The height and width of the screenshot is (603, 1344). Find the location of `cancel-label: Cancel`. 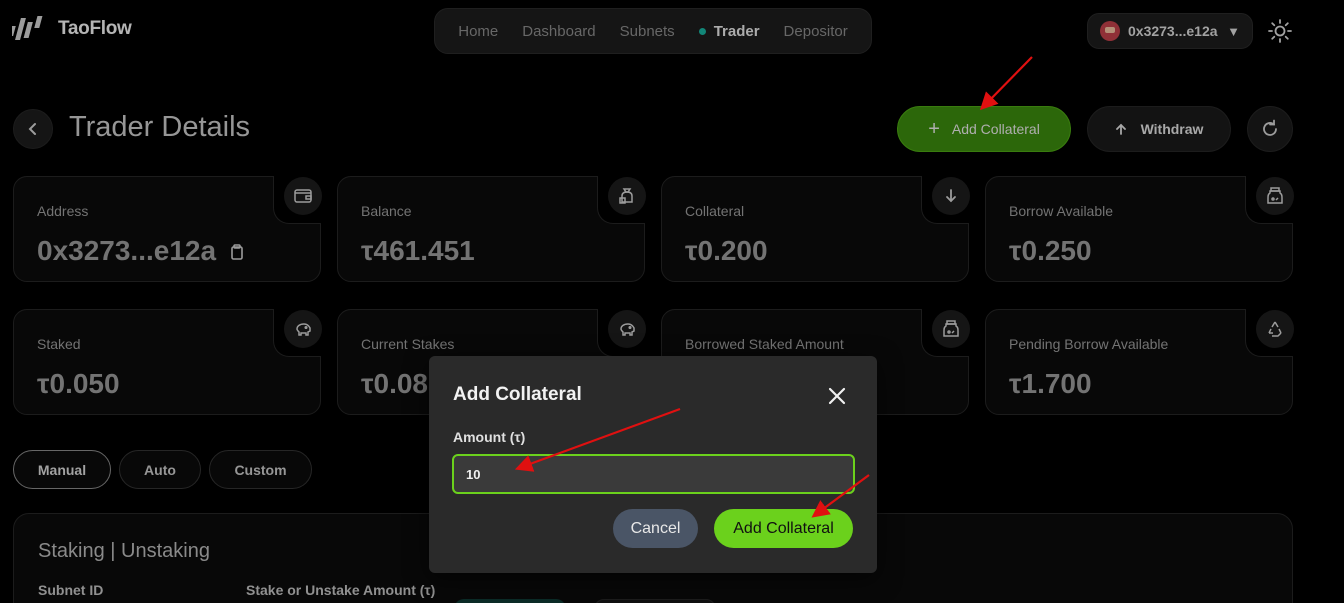

cancel-label: Cancel is located at coordinates (655, 528).